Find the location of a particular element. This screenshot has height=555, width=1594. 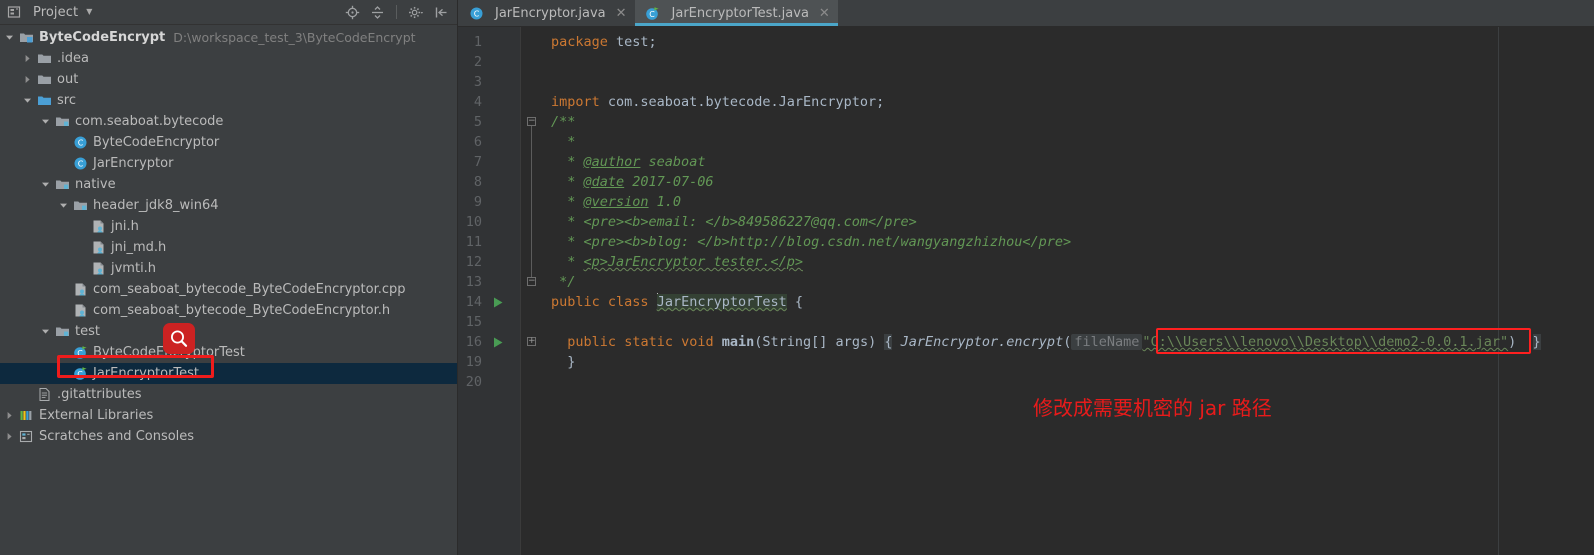

tree-node: .idea is located at coordinates (228, 58).